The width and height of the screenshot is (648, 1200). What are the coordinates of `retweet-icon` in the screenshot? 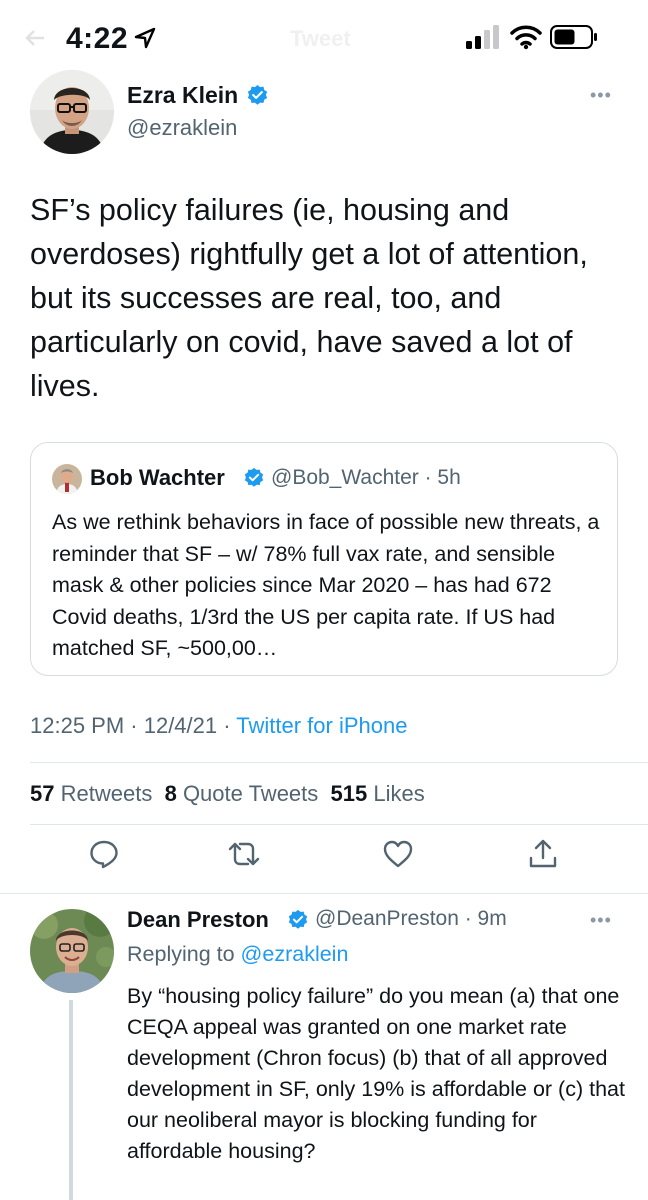 It's located at (244, 854).